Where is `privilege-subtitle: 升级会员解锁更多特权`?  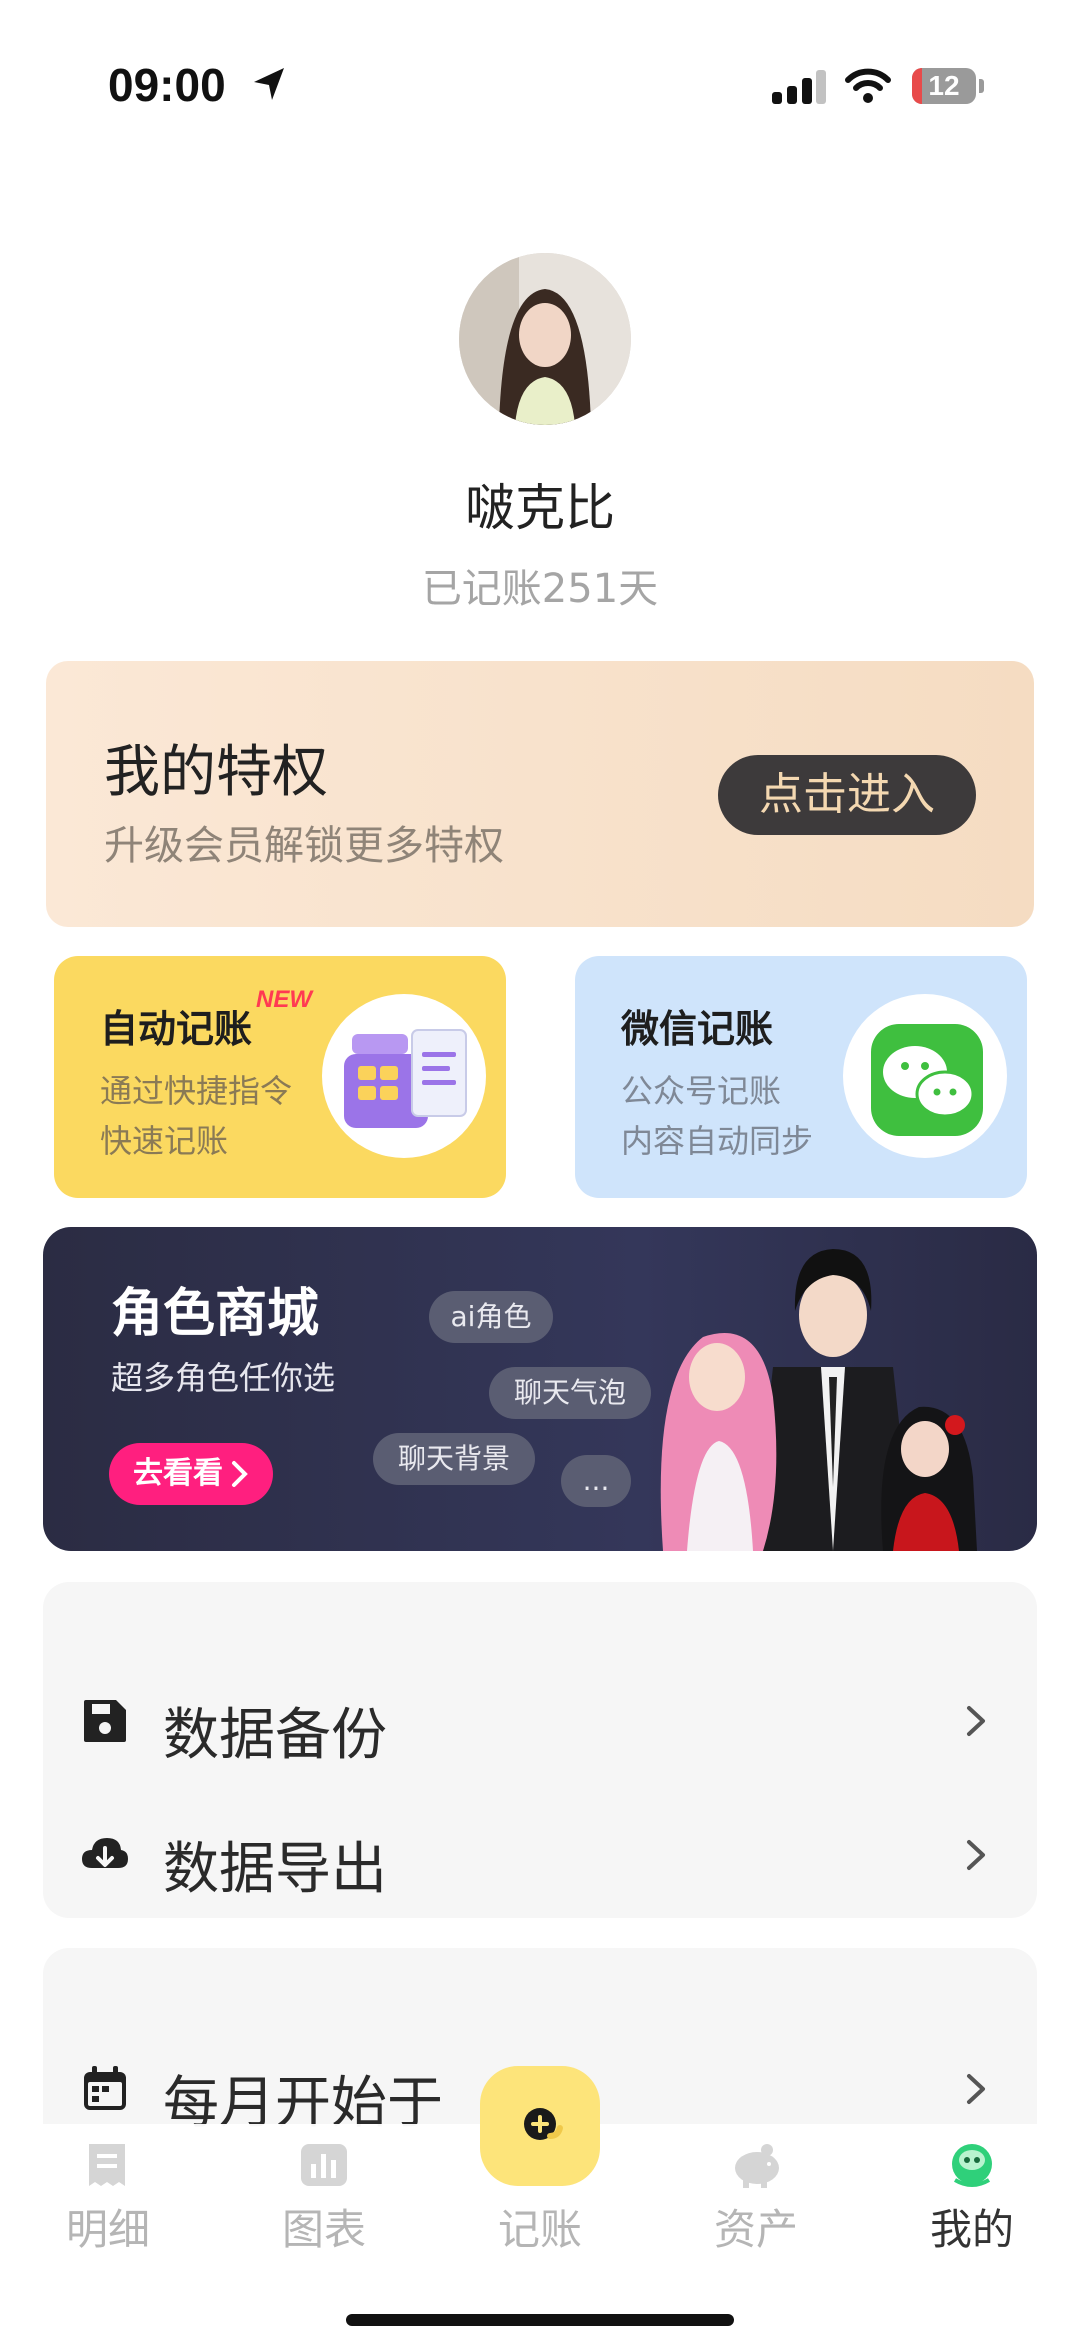 privilege-subtitle: 升级会员解锁更多特权 is located at coordinates (304, 846).